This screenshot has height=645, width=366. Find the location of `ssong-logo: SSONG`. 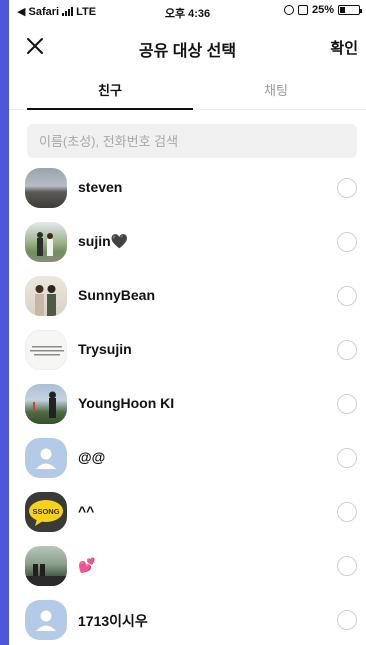

ssong-logo: SSONG is located at coordinates (46, 513).